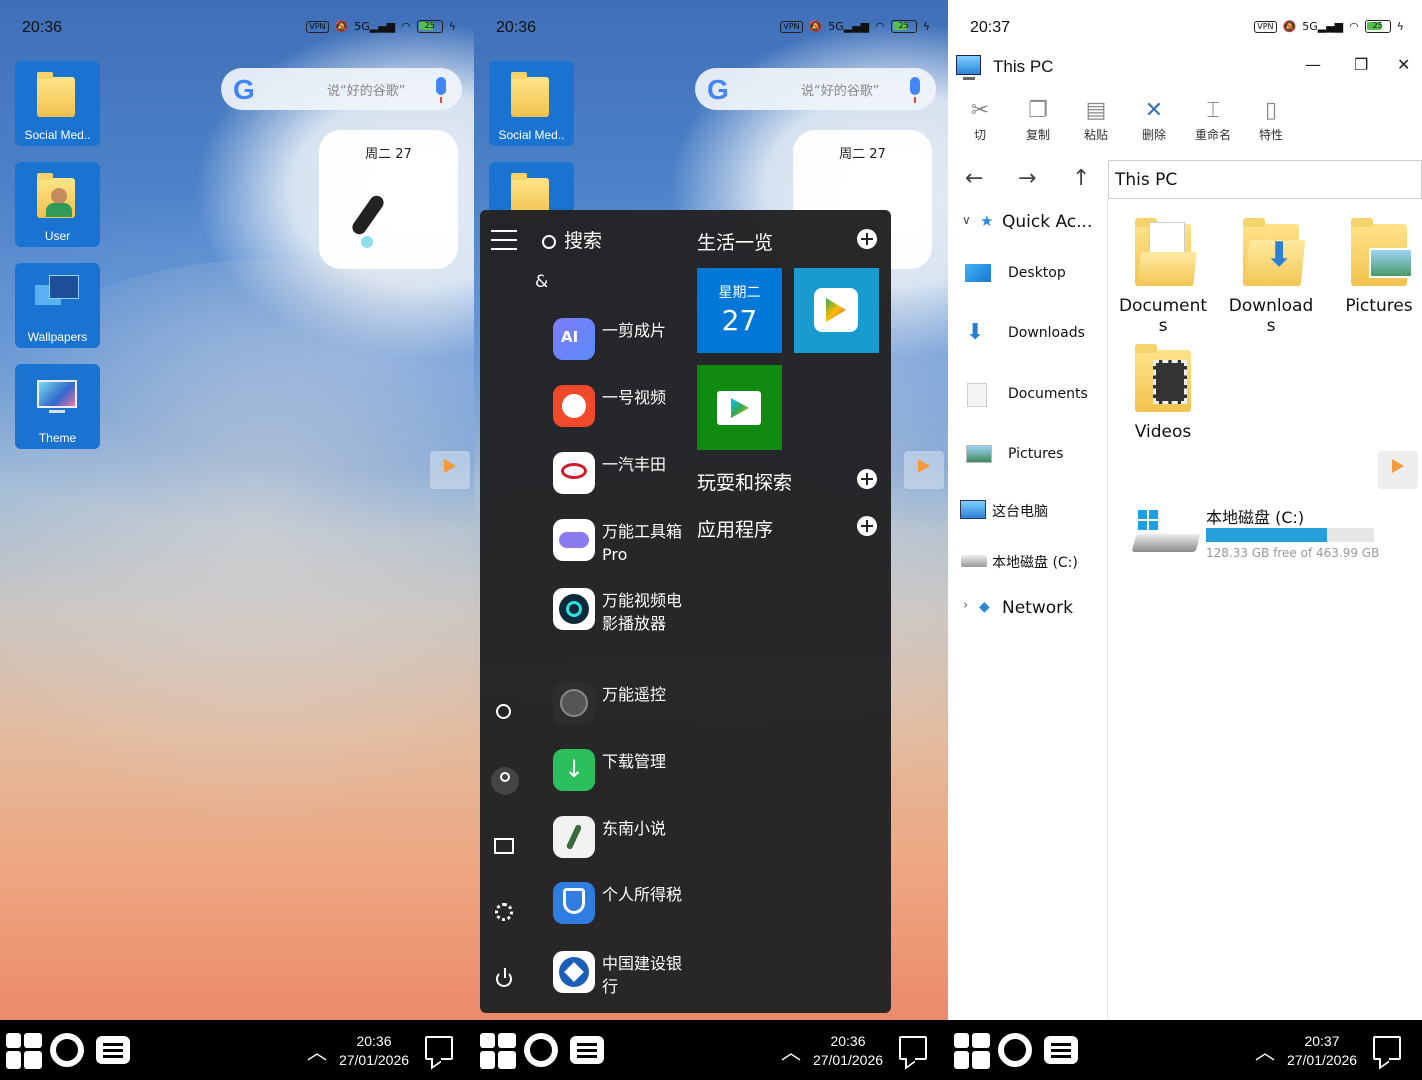  I want to click on calendar-tile: 星期二 27, so click(739, 310).